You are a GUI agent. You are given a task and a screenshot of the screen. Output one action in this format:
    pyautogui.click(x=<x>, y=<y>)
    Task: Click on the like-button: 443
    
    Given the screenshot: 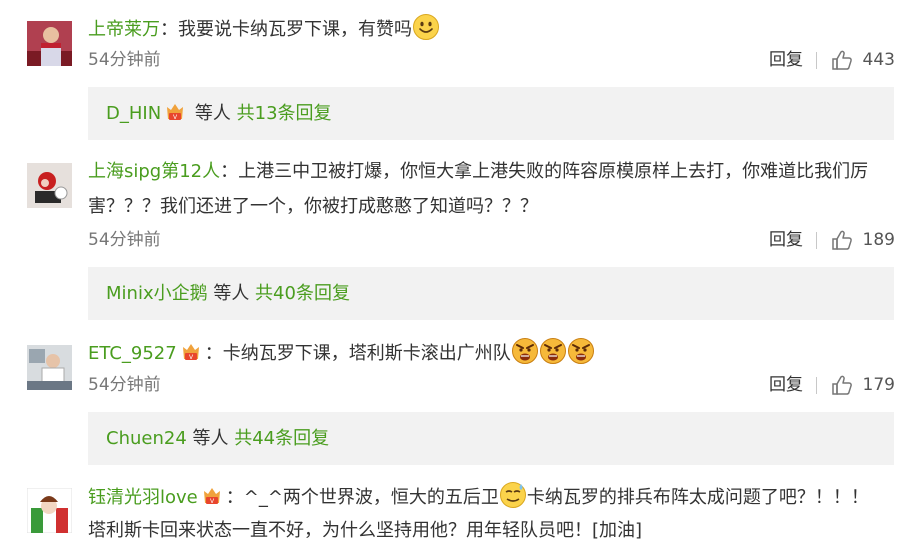 What is the action you would take?
    pyautogui.click(x=863, y=60)
    